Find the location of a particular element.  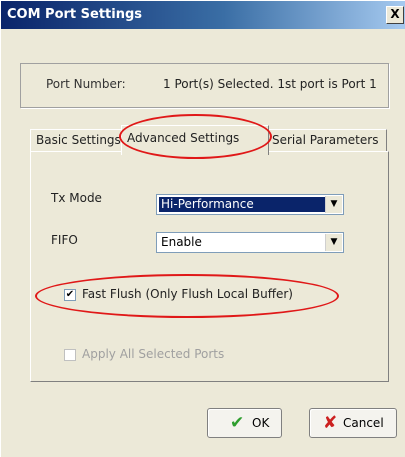

cancel-button: ✘ Cancel is located at coordinates (353, 423).